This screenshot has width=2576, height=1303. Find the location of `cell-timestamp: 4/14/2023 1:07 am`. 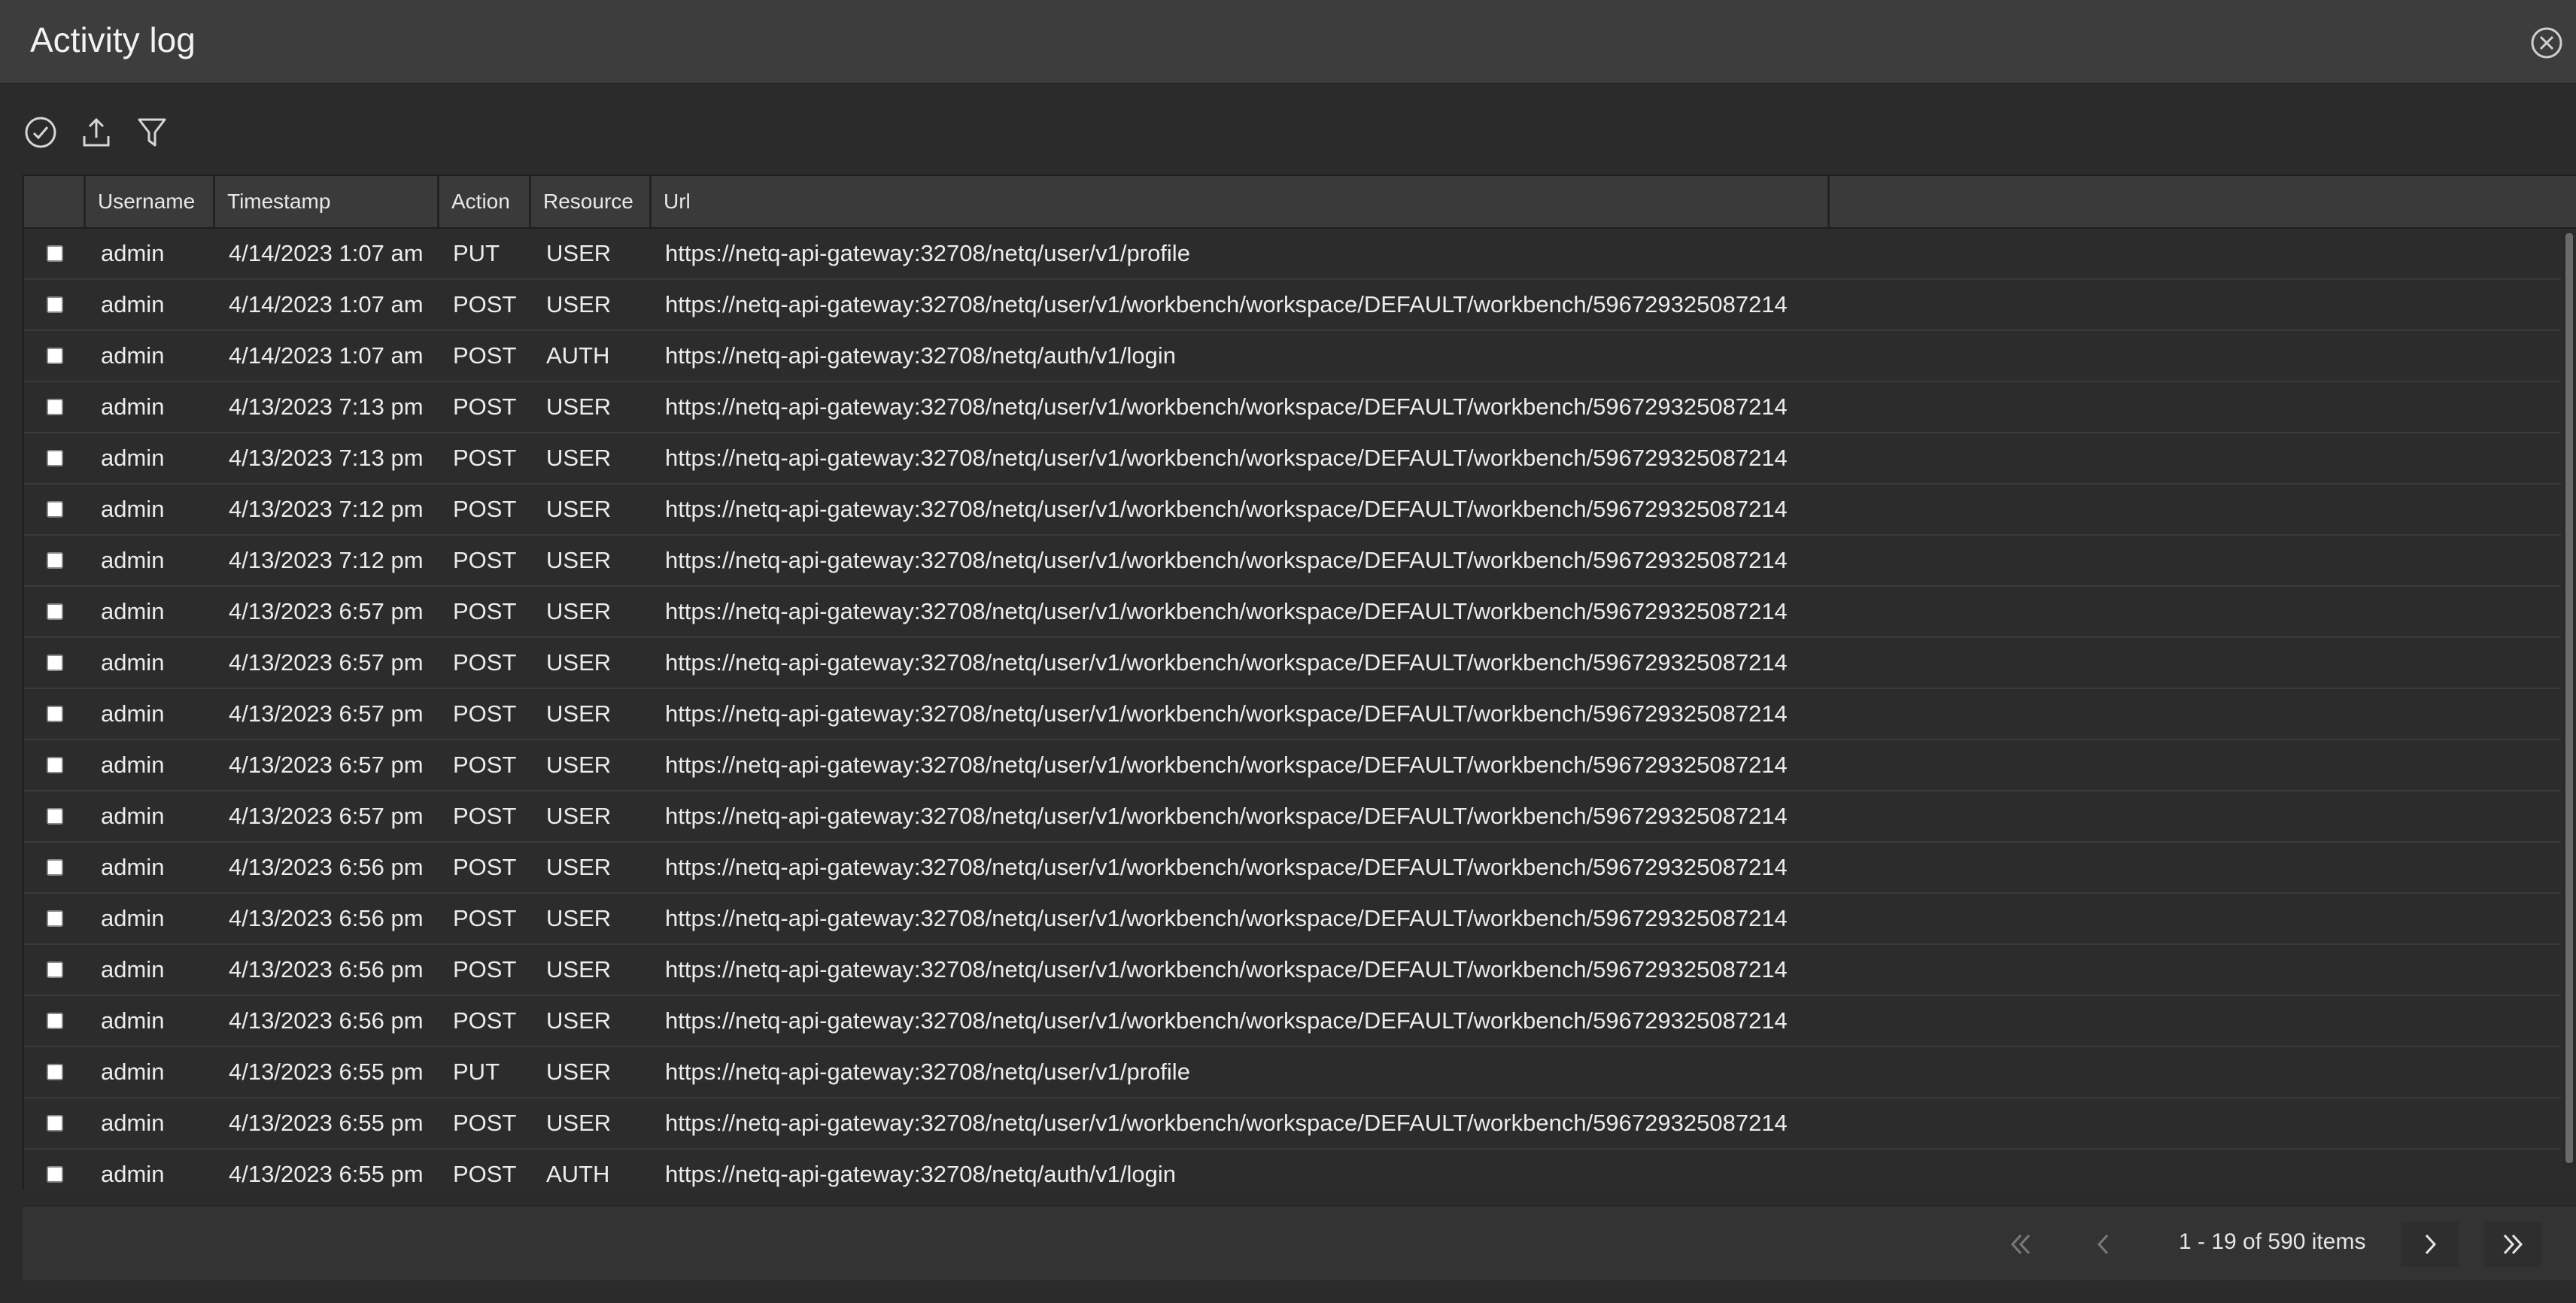

cell-timestamp: 4/14/2023 1:07 am is located at coordinates (326, 355).